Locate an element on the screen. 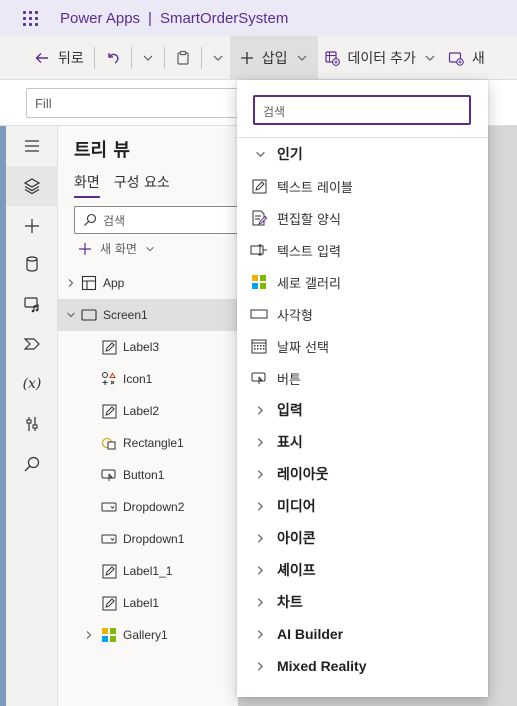  clipboard-icon is located at coordinates (183, 57).